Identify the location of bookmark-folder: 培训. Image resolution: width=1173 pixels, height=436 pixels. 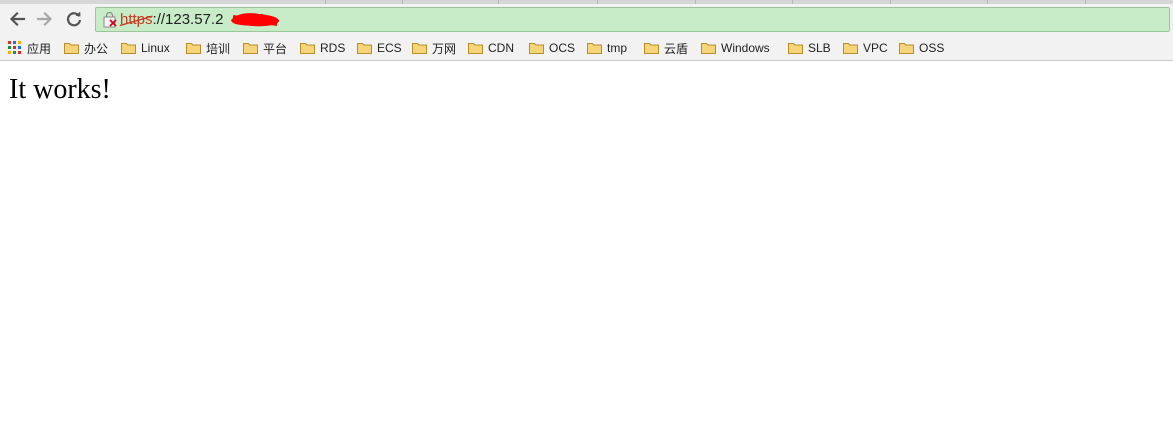
(208, 48).